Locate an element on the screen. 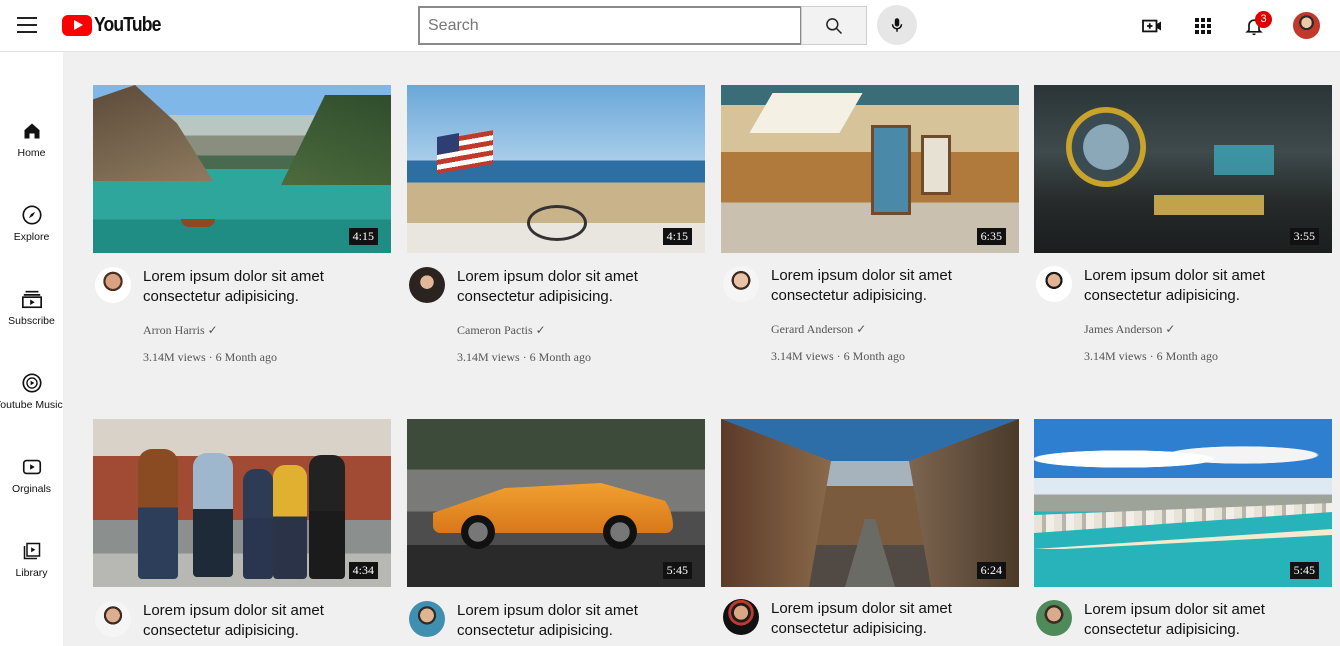 The width and height of the screenshot is (1340, 646). sidebar-item-explore: Explore is located at coordinates (31, 234).